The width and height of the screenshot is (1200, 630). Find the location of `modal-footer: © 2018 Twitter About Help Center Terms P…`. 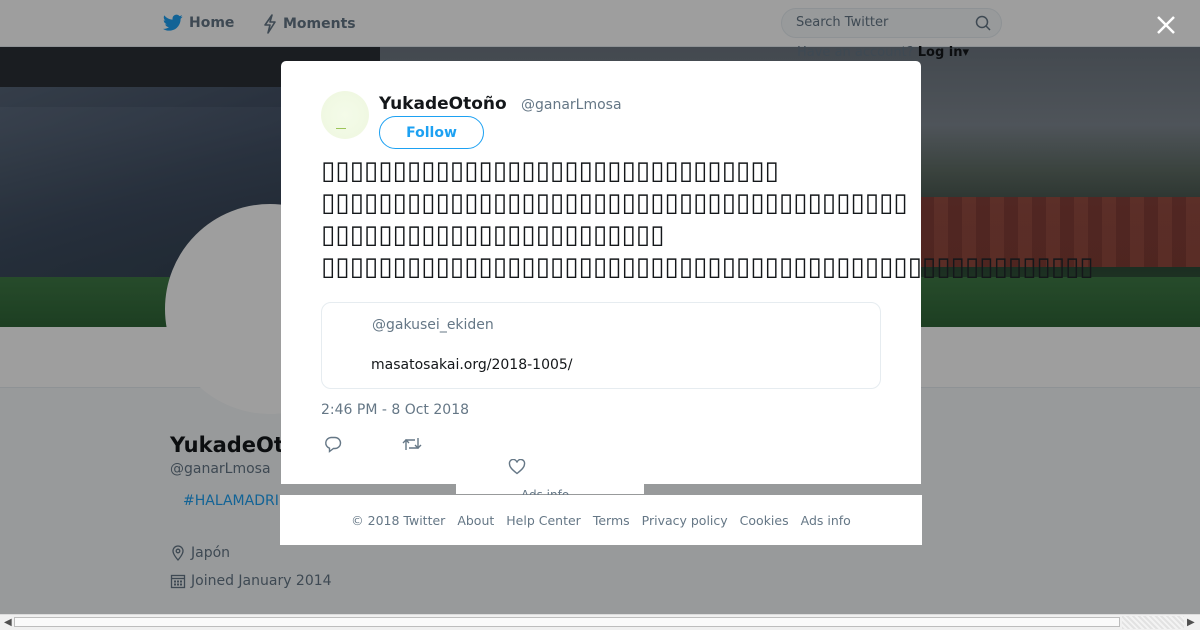

modal-footer: © 2018 Twitter About Help Center Terms P… is located at coordinates (601, 520).